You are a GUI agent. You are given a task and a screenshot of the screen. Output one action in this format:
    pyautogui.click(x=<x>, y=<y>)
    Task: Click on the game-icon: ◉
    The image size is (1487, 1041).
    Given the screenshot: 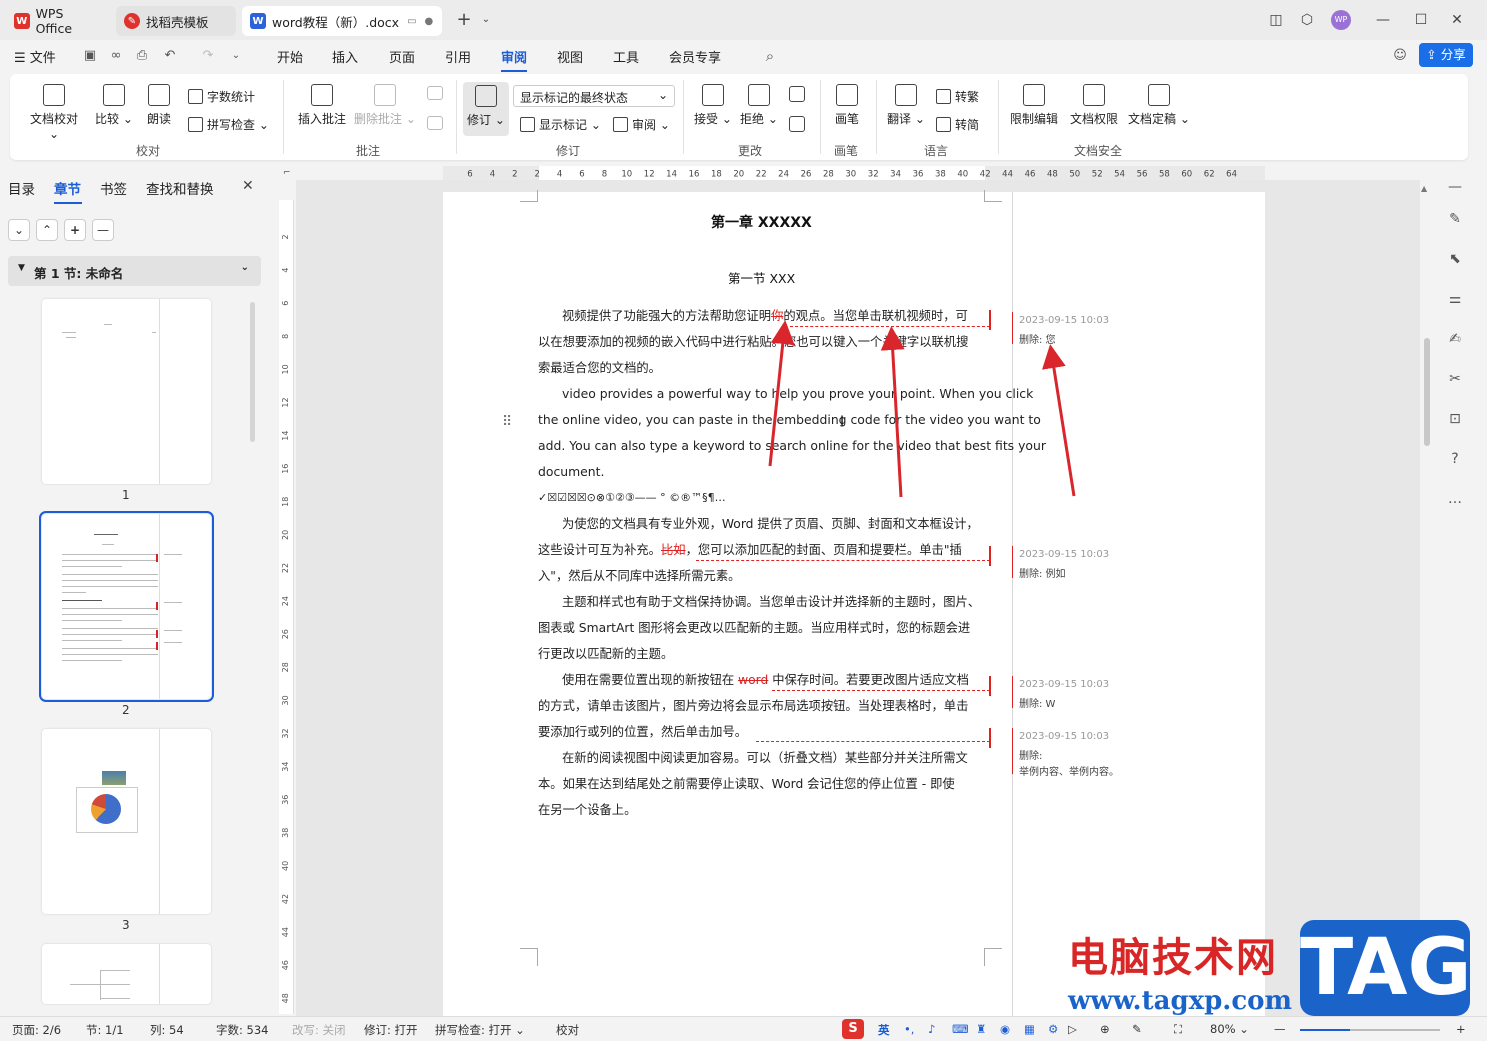 What is the action you would take?
    pyautogui.click(x=1005, y=1029)
    